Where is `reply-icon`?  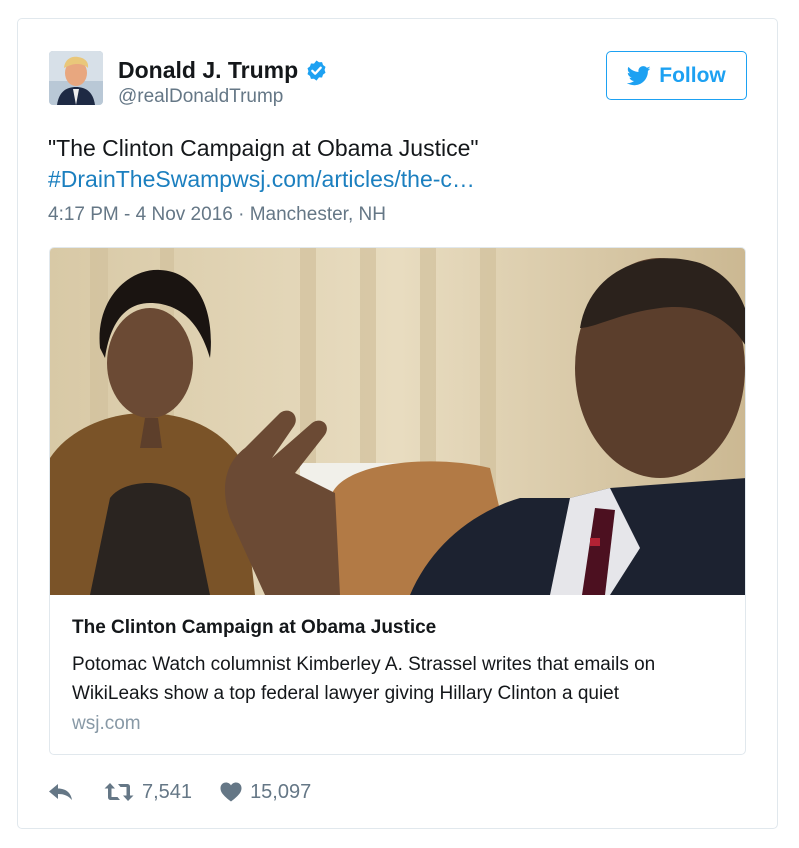 reply-icon is located at coordinates (60, 792).